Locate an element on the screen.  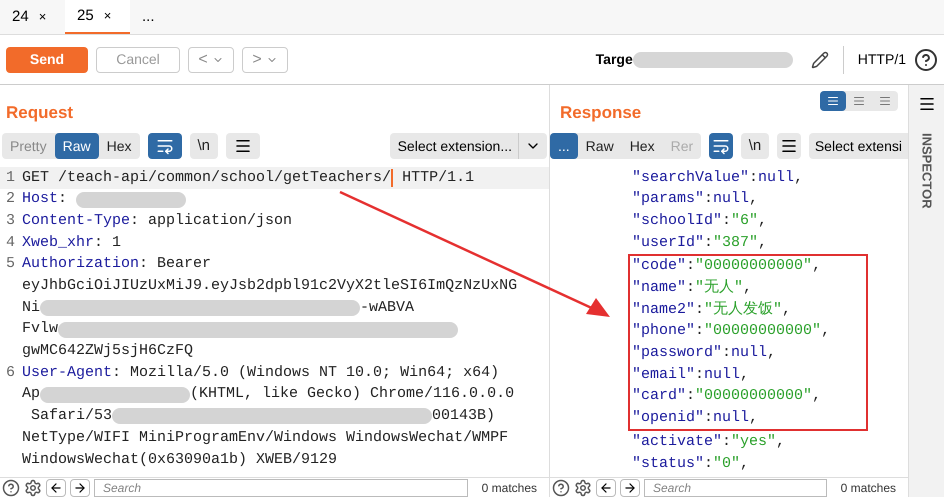
json-key: "searchValue" is located at coordinates (691, 178).